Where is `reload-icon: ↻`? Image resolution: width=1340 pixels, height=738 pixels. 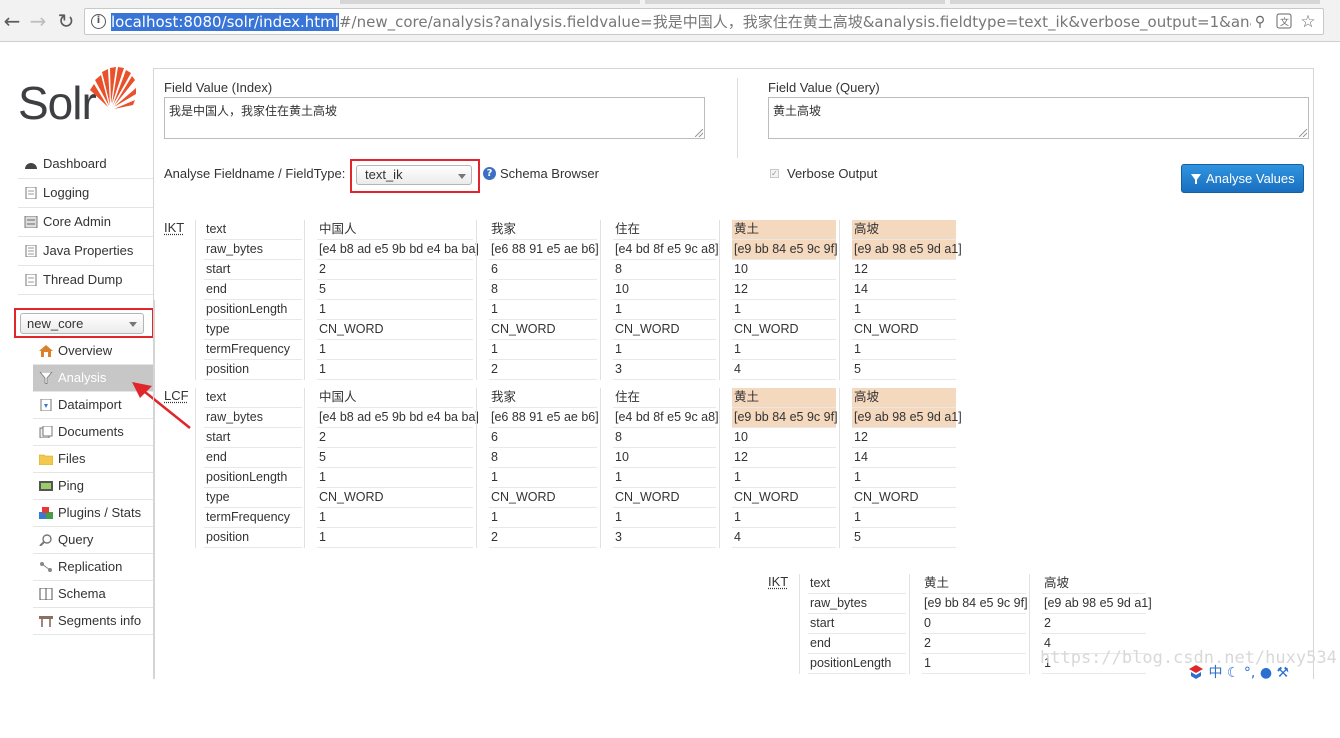 reload-icon: ↻ is located at coordinates (66, 21).